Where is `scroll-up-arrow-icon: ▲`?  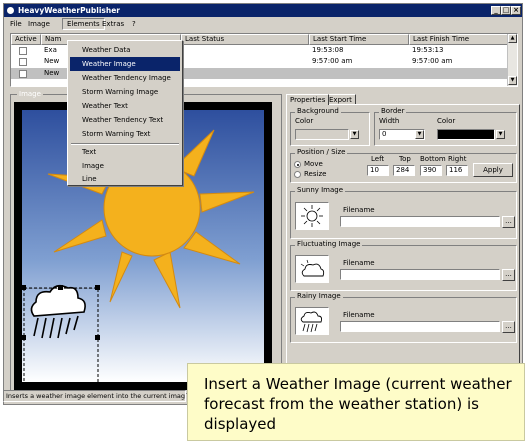
scroll-up-arrow-icon: ▲ is located at coordinates (512, 38).